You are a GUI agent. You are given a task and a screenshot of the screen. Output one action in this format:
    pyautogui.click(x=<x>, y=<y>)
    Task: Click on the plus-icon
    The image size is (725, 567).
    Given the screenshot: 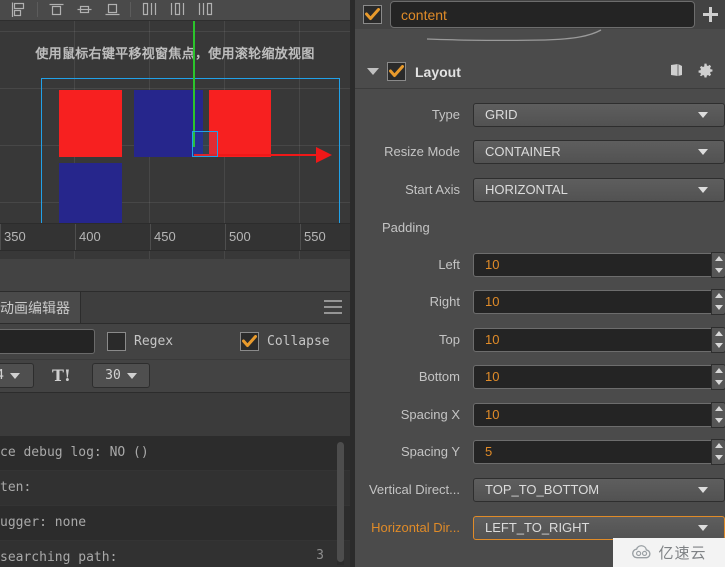 What is the action you would take?
    pyautogui.click(x=710, y=14)
    